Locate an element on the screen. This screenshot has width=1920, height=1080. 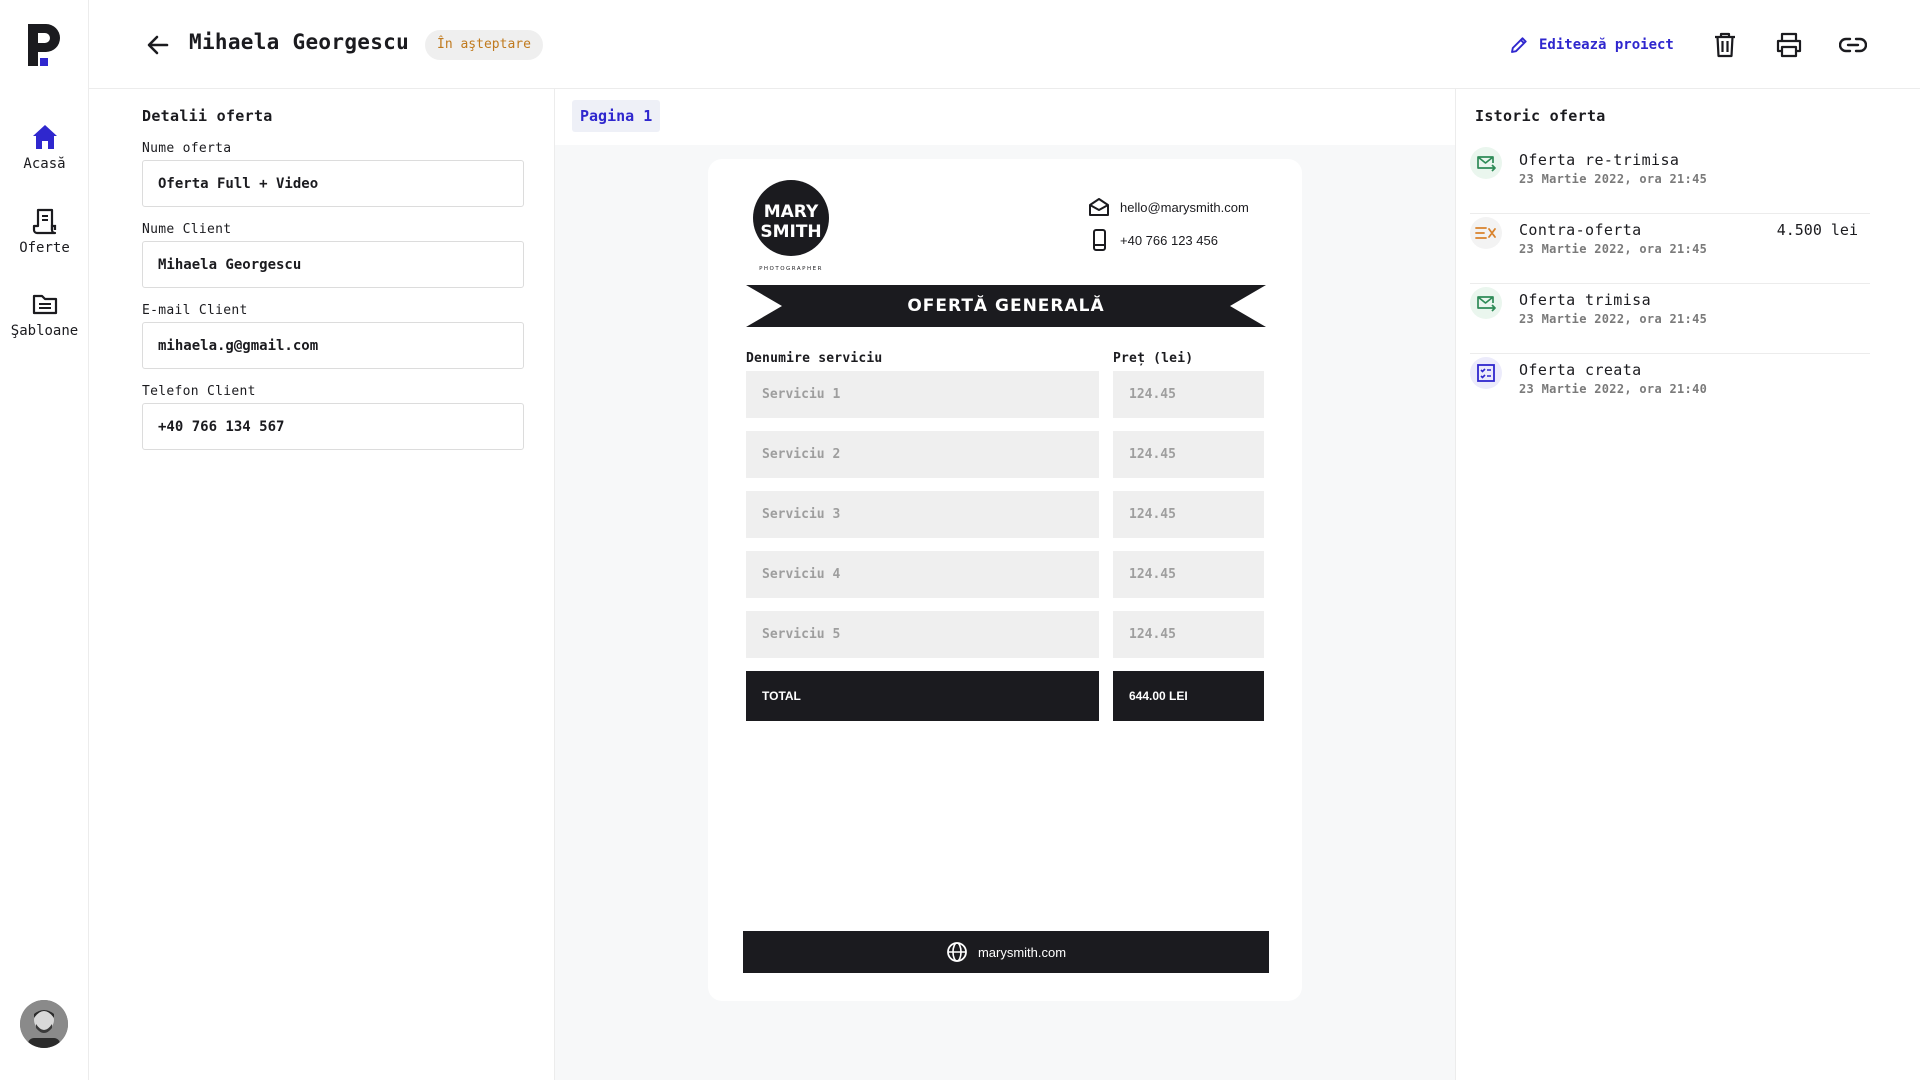
history-item: Oferta trimisa 23 Martie 2022, ora 21:45 is located at coordinates (1670, 319).